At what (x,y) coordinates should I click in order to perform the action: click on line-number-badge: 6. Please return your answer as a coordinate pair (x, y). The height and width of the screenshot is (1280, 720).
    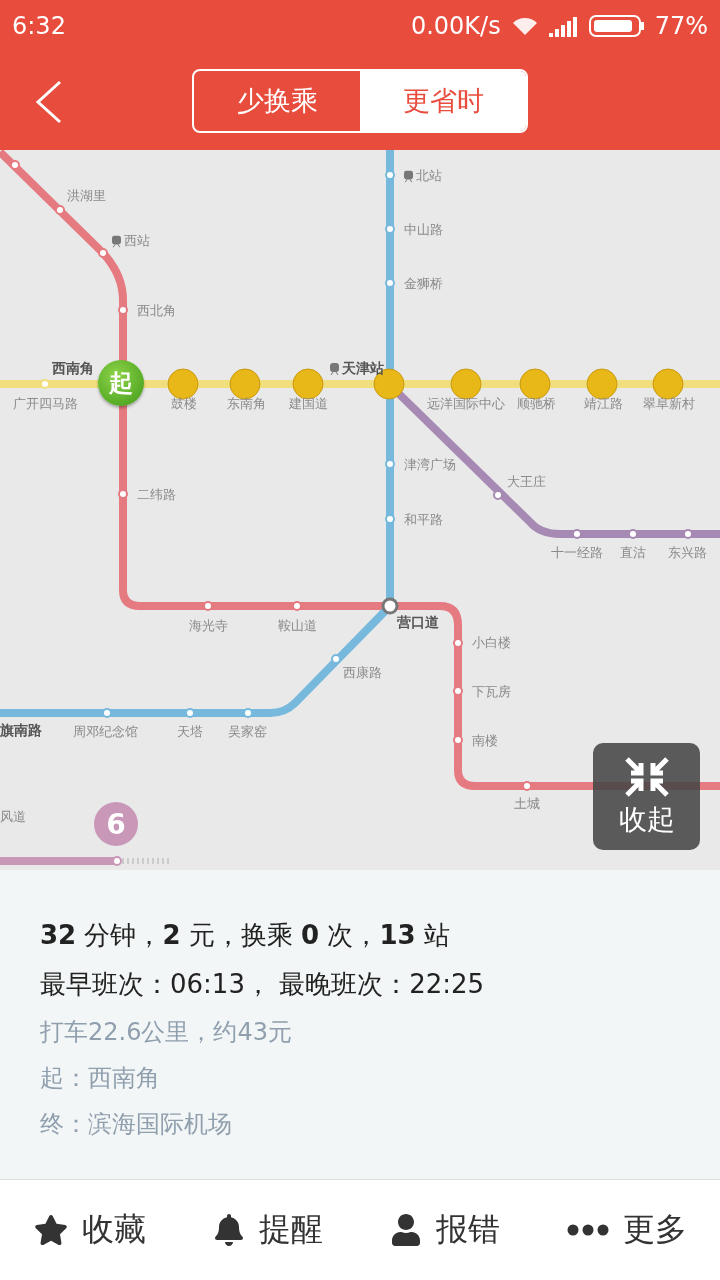
    Looking at the image, I should click on (116, 824).